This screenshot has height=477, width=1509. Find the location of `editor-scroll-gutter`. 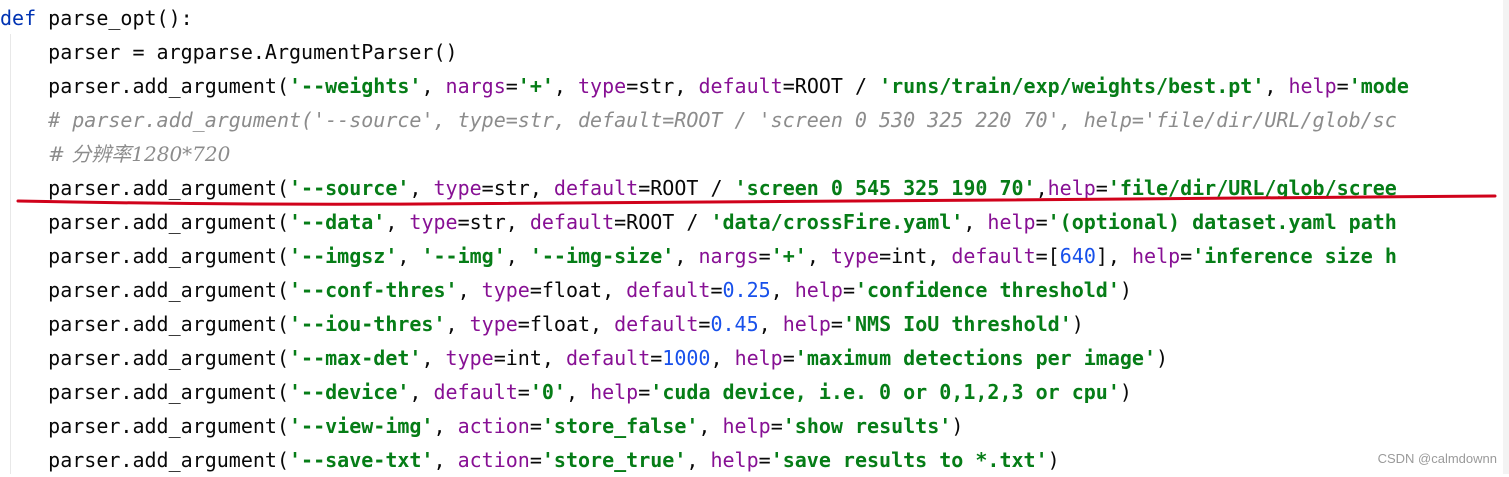

editor-scroll-gutter is located at coordinates (1506, 237).